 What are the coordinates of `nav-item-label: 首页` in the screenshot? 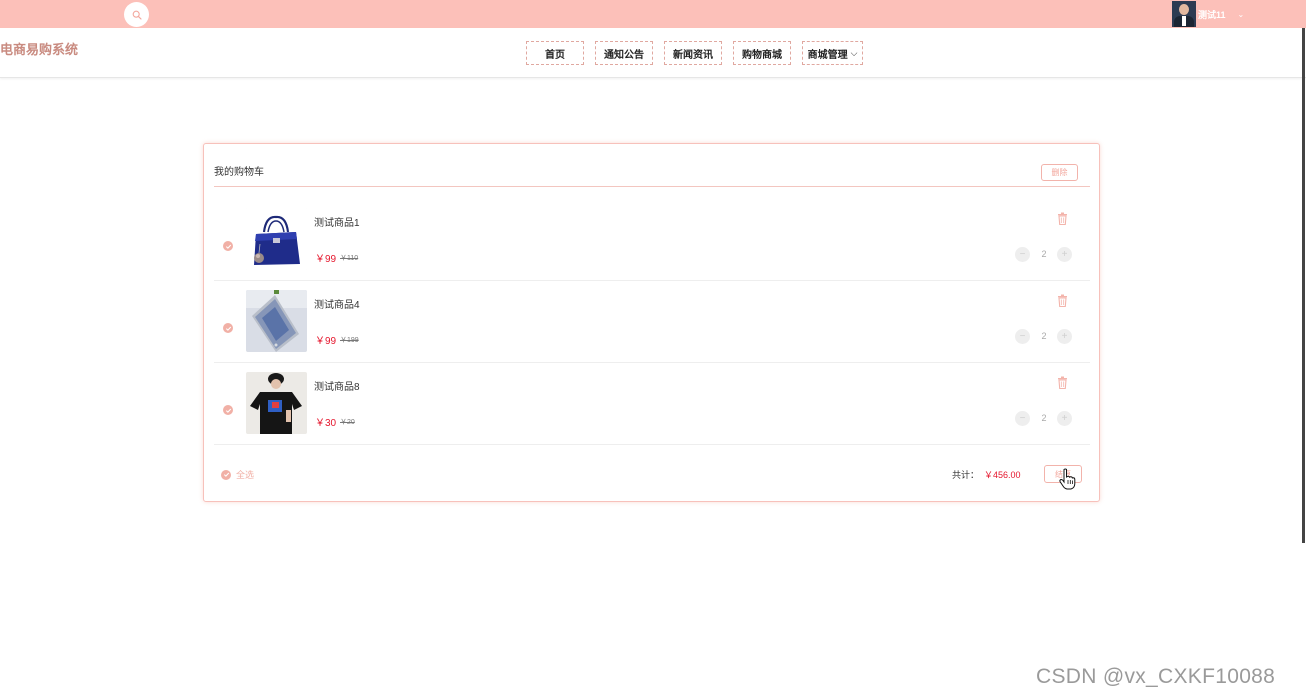 It's located at (555, 55).